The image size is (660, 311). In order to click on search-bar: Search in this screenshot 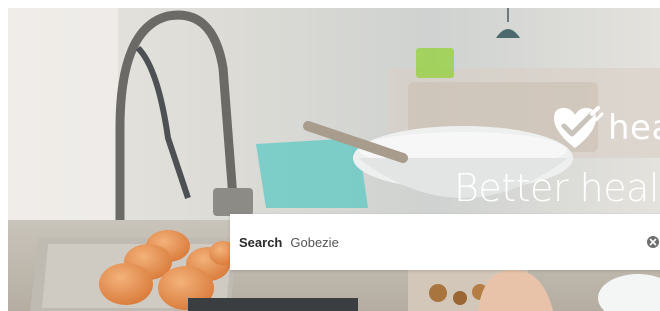, I will do `click(445, 242)`.